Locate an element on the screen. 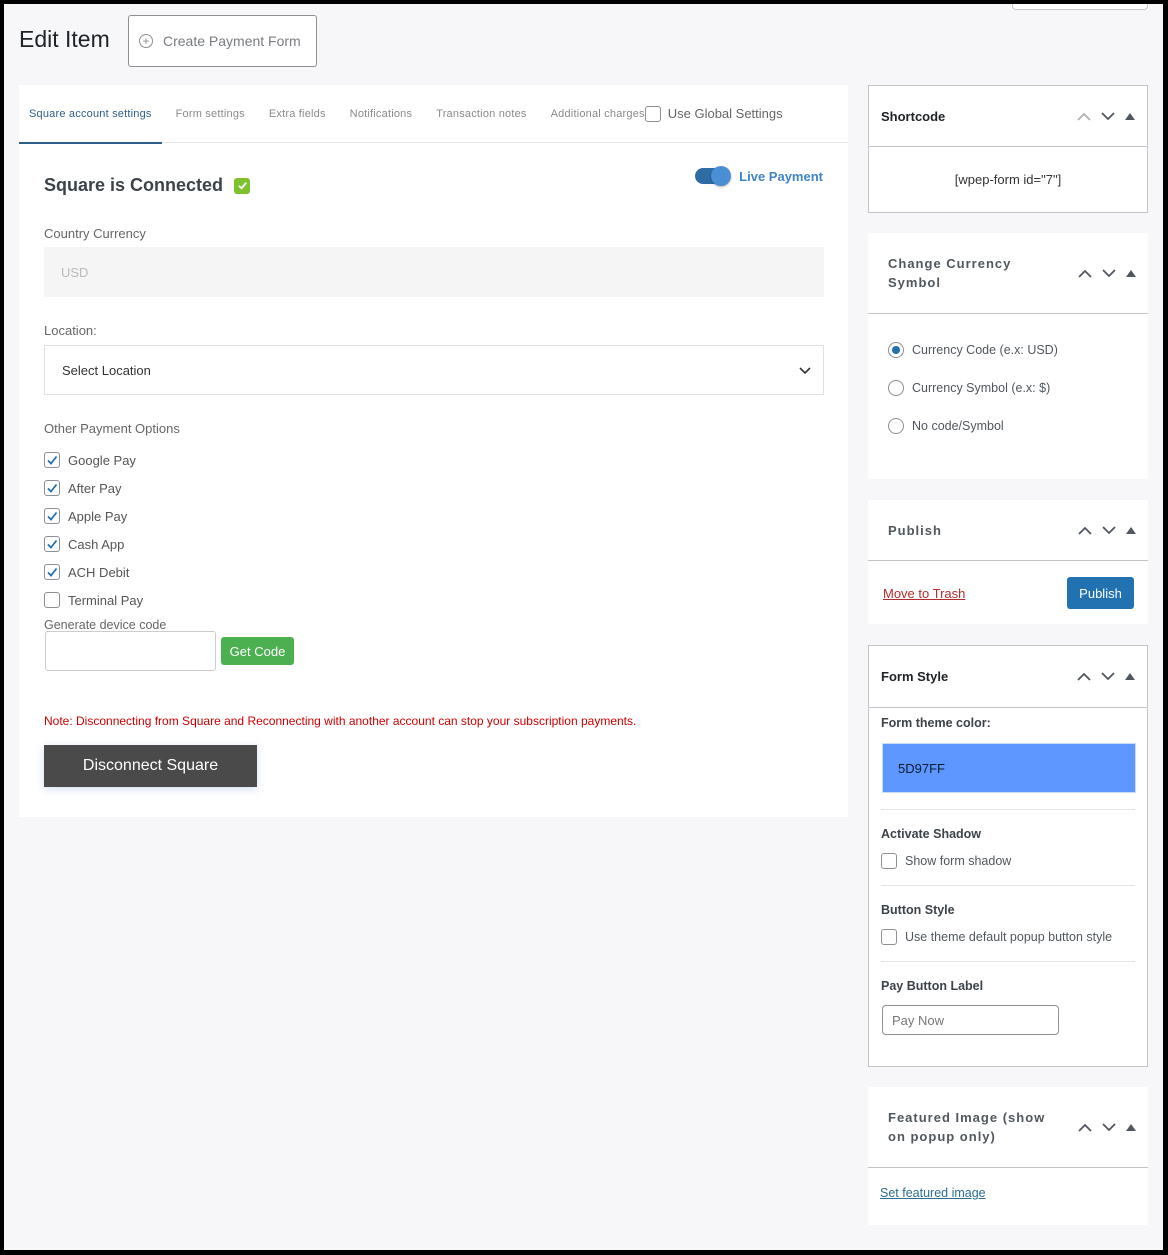 Image resolution: width=1168 pixels, height=1255 pixels. payment-option-after-pay: After Pay is located at coordinates (93, 488).